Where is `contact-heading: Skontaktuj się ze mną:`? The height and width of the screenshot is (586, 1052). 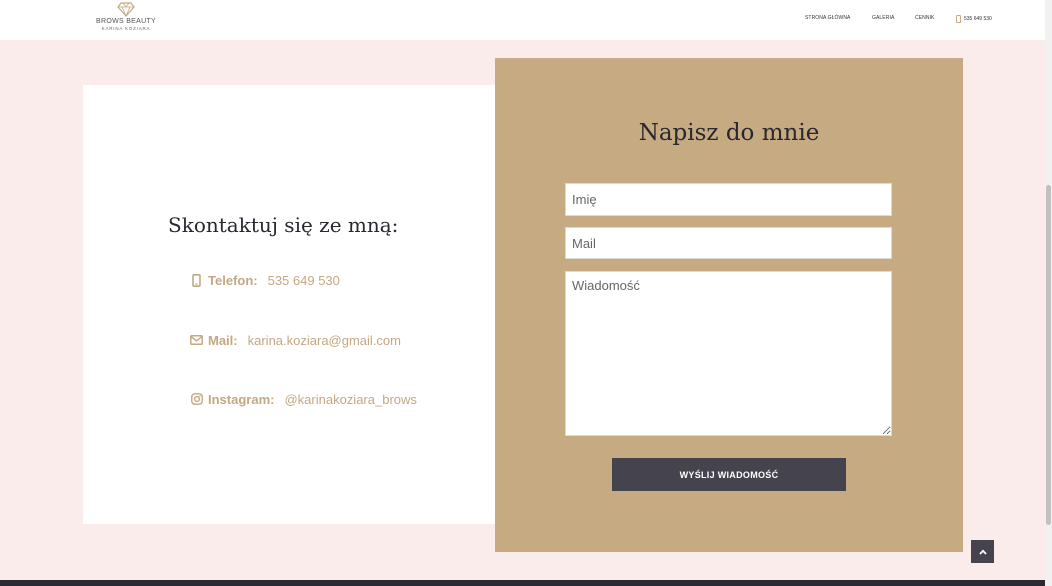 contact-heading: Skontaktuj się ze mną: is located at coordinates (283, 225).